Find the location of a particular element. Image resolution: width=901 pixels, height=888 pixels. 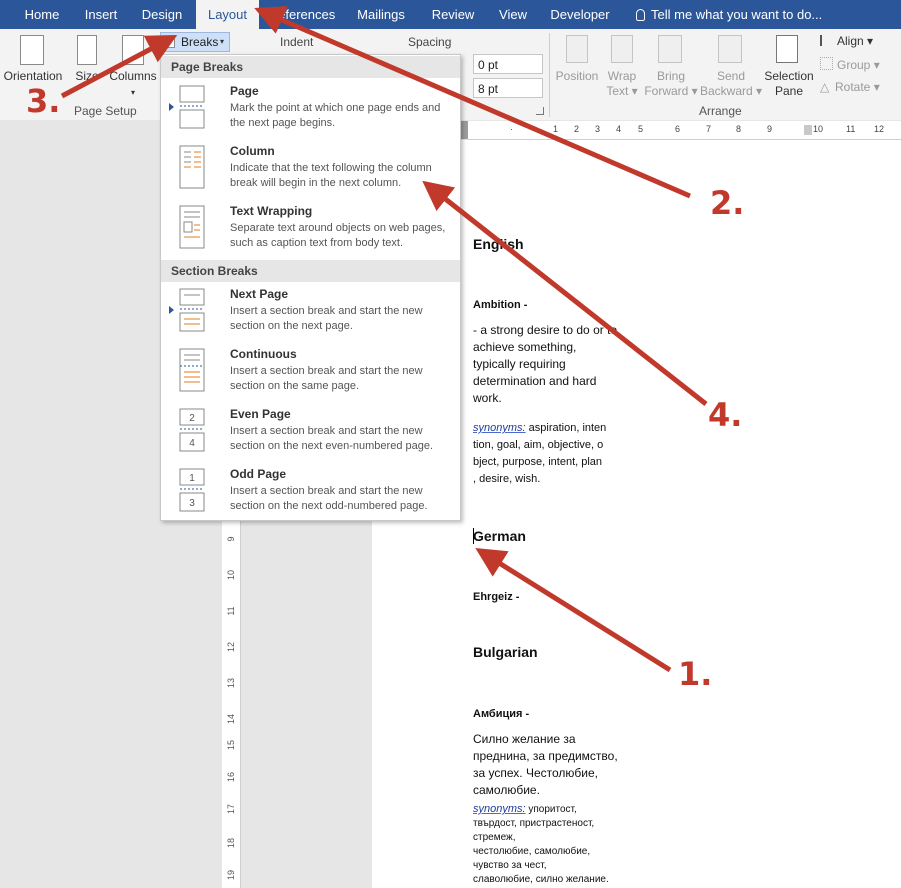

next-page-icon is located at coordinates (192, 310).